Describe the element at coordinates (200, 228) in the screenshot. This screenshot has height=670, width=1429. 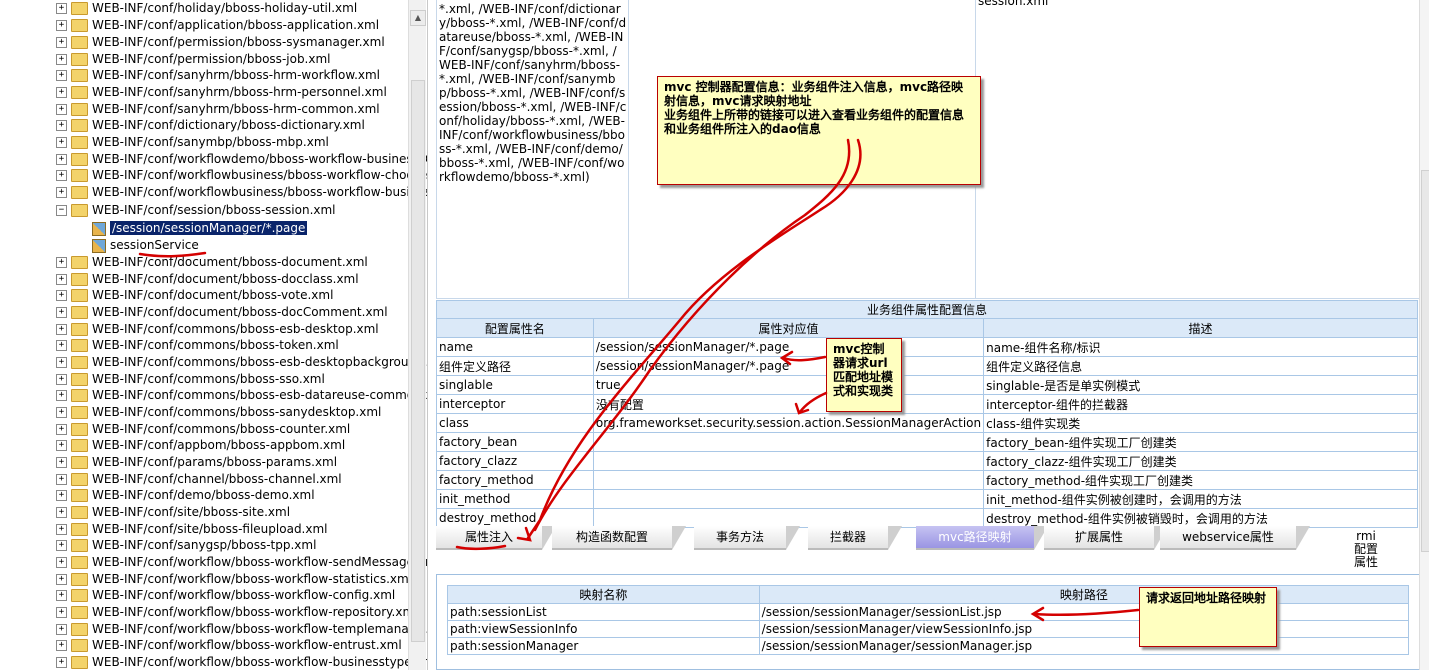
I see `tree-node: /session/sessionManager/*.page` at that location.